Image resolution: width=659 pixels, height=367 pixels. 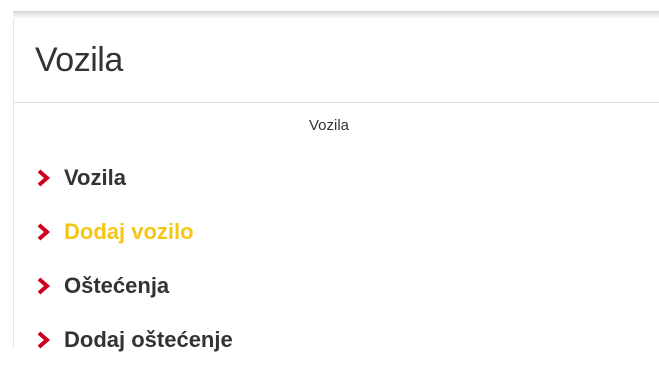 What do you see at coordinates (129, 231) in the screenshot?
I see `menu-item-label: Dodaj vozilo` at bounding box center [129, 231].